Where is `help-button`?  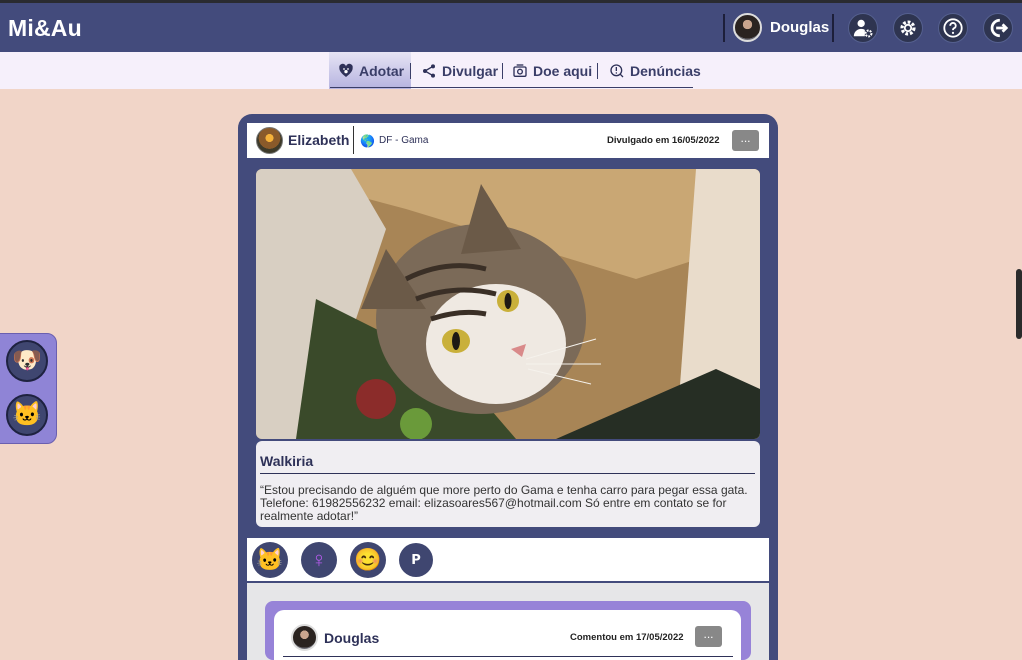
help-button is located at coordinates (953, 28).